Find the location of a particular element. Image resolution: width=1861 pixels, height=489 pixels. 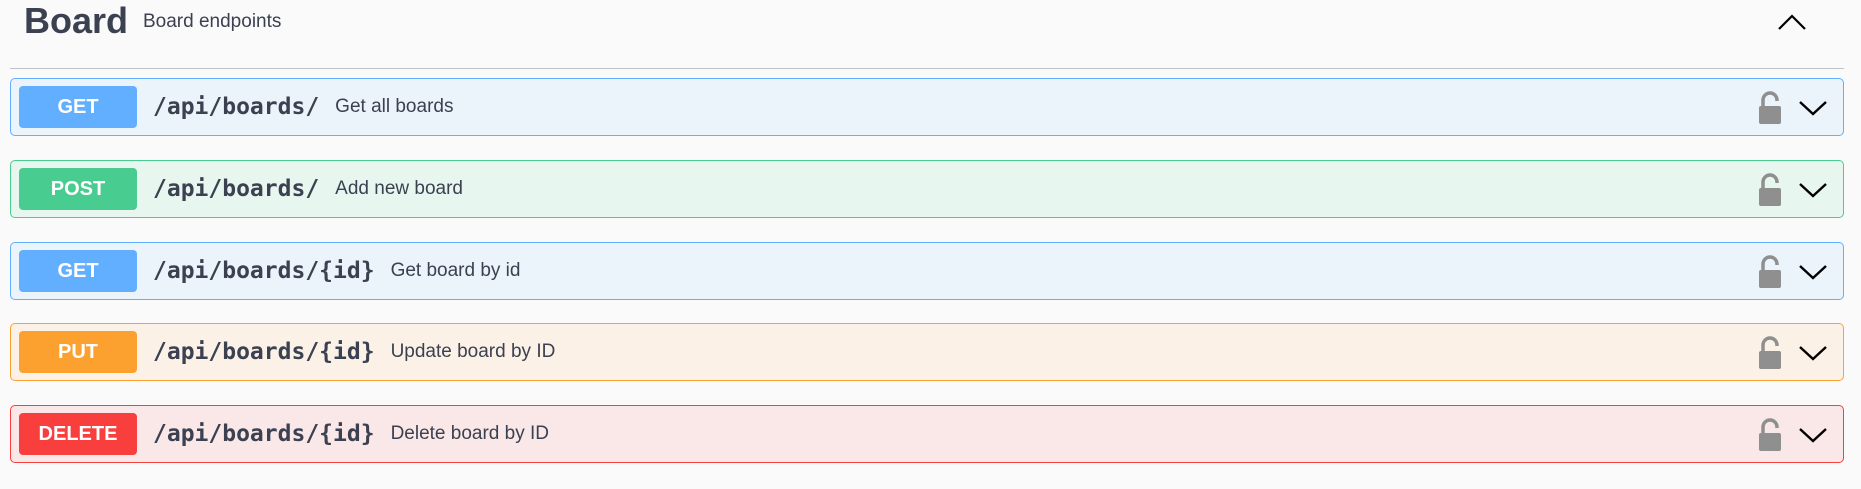

tag-description: Board endpoints is located at coordinates (212, 21).